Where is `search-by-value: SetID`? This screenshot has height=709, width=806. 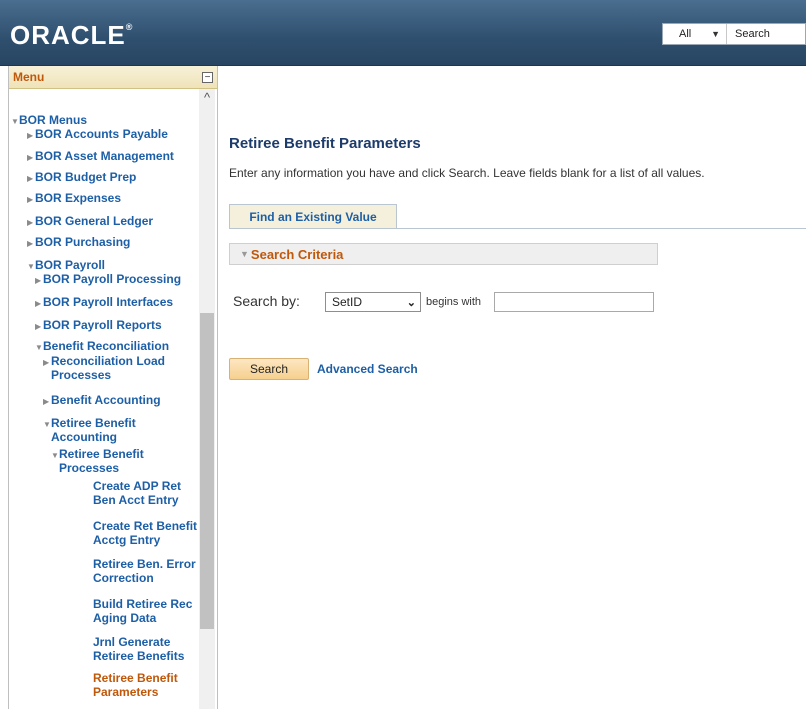 search-by-value: SetID is located at coordinates (347, 302).